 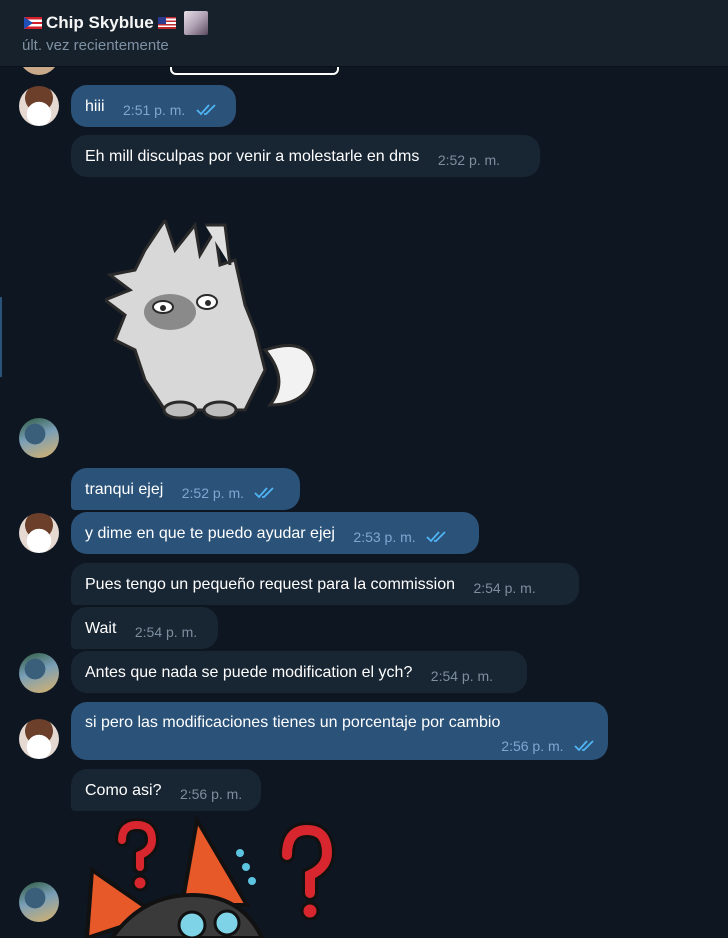 What do you see at coordinates (1, 337) in the screenshot?
I see `scroll-indicator` at bounding box center [1, 337].